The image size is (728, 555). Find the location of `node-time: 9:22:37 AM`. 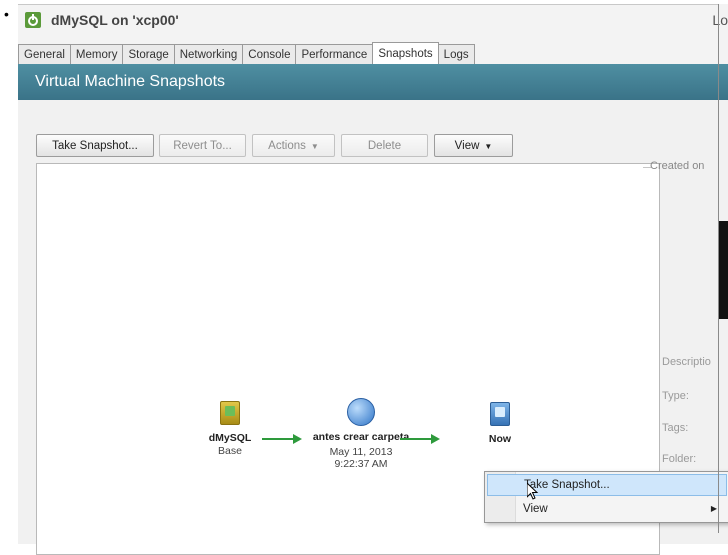

node-time: 9:22:37 AM is located at coordinates (361, 464).